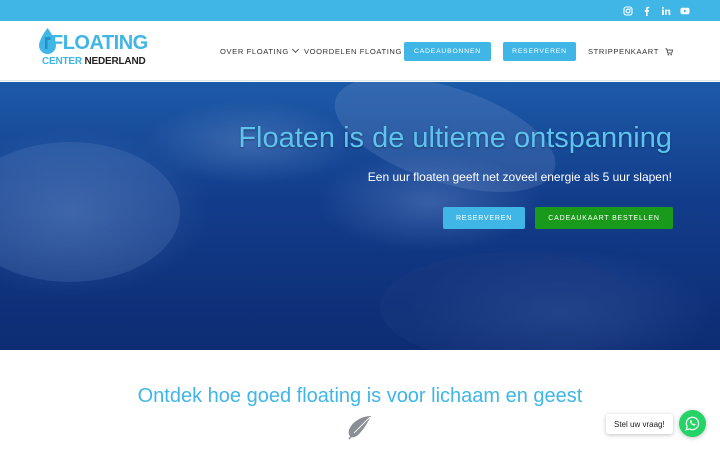 The height and width of the screenshot is (450, 720). I want to click on nav-reserveren-label: RESERVEREN, so click(539, 51).